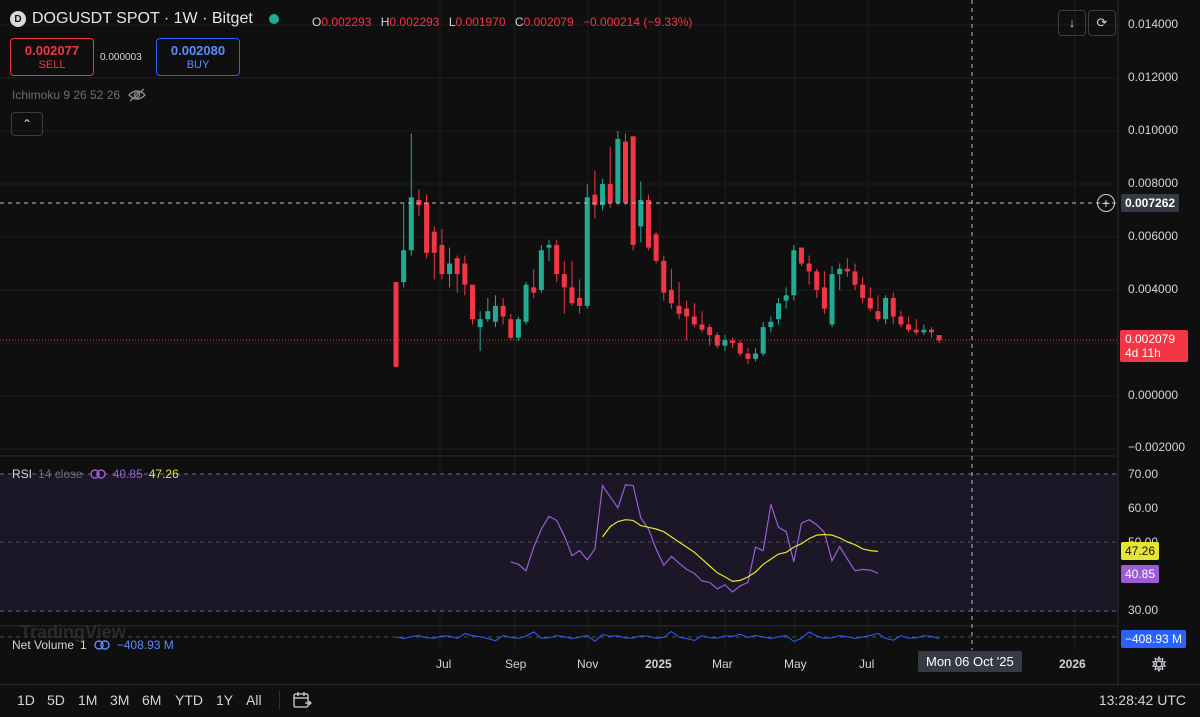 The height and width of the screenshot is (717, 1200). I want to click on net-volume-param: 1, so click(83, 645).